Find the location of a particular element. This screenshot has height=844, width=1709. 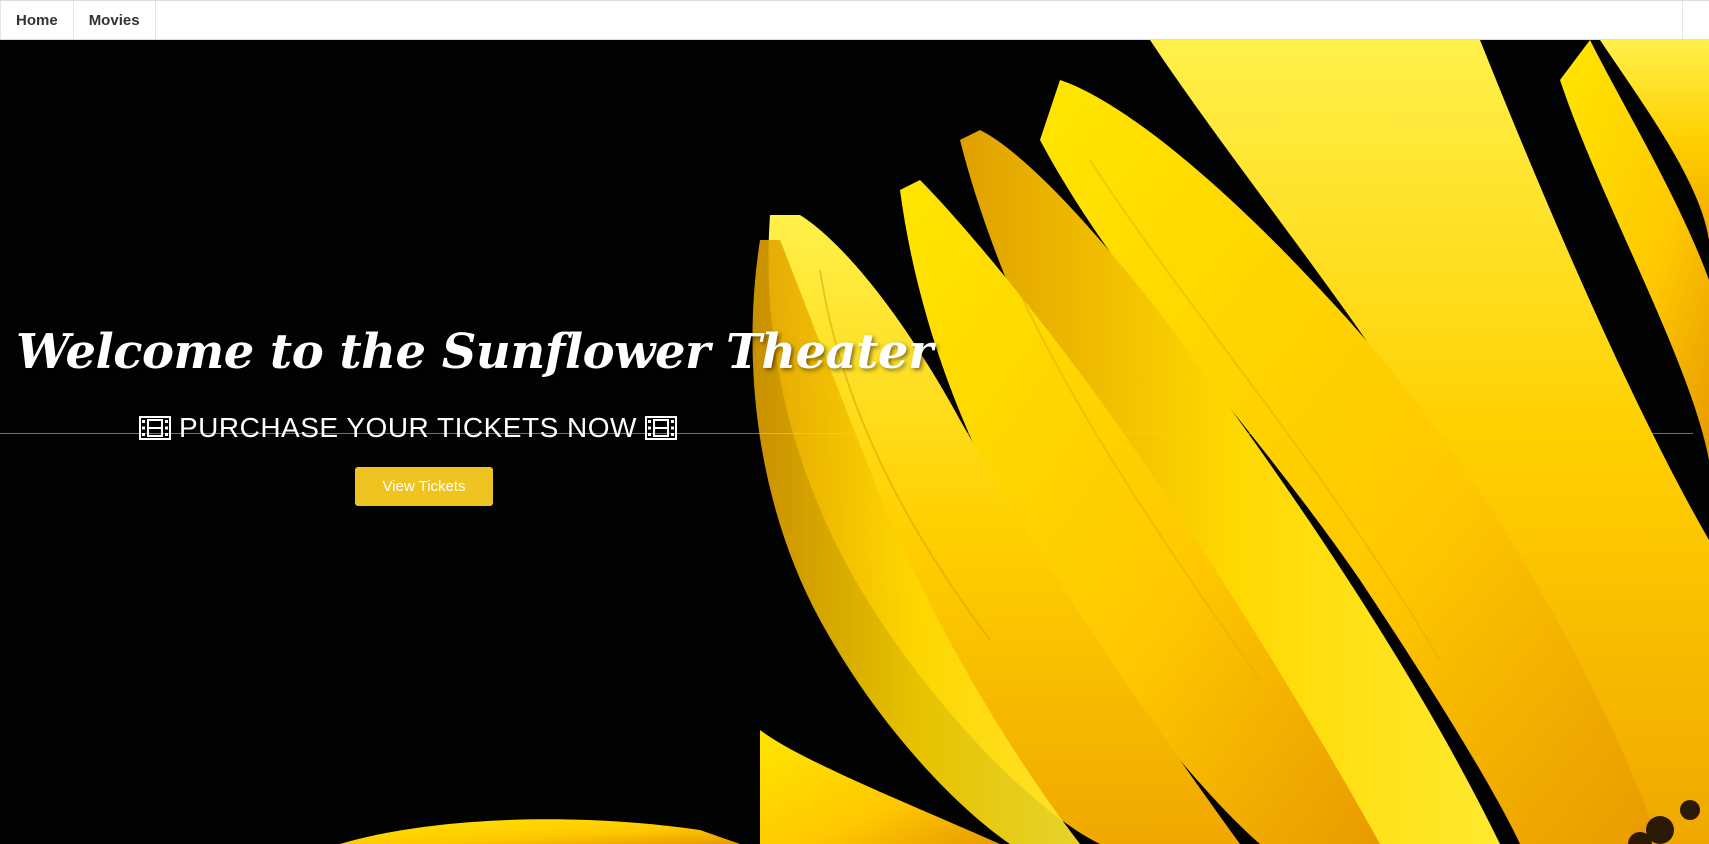

nav-divider is located at coordinates (1682, 20).